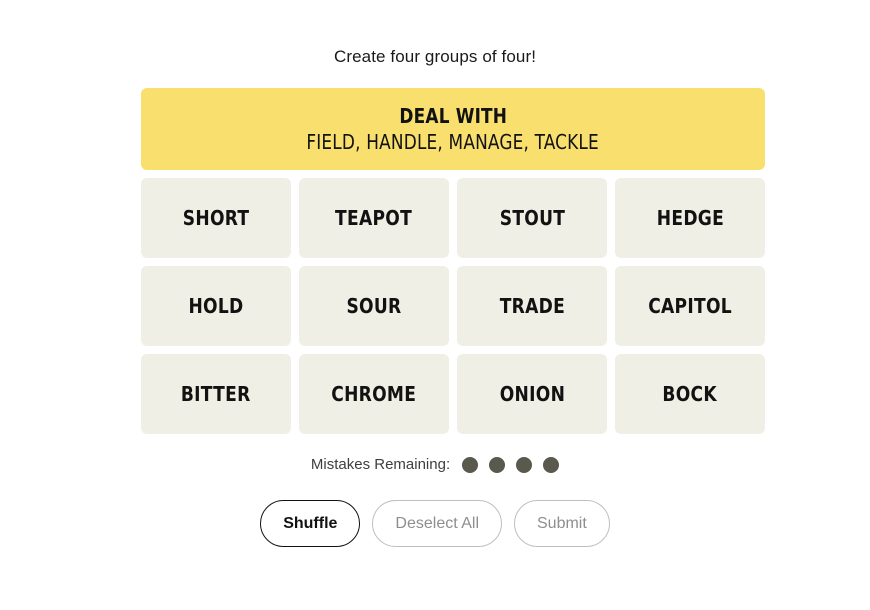 This screenshot has height=610, width=870. I want to click on word-tile-label: TRADE, so click(532, 306).